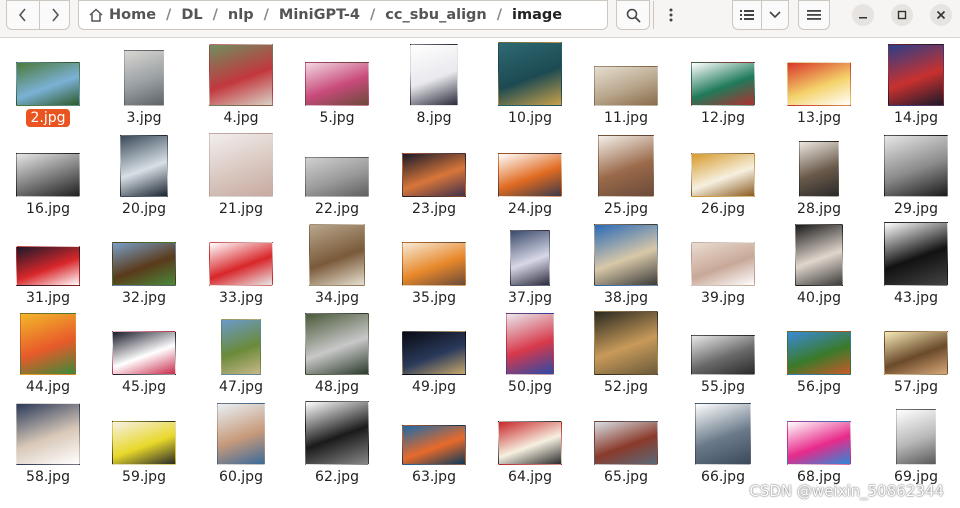 Image resolution: width=960 pixels, height=508 pixels. I want to click on file-item: 49.jpg, so click(434, 356).